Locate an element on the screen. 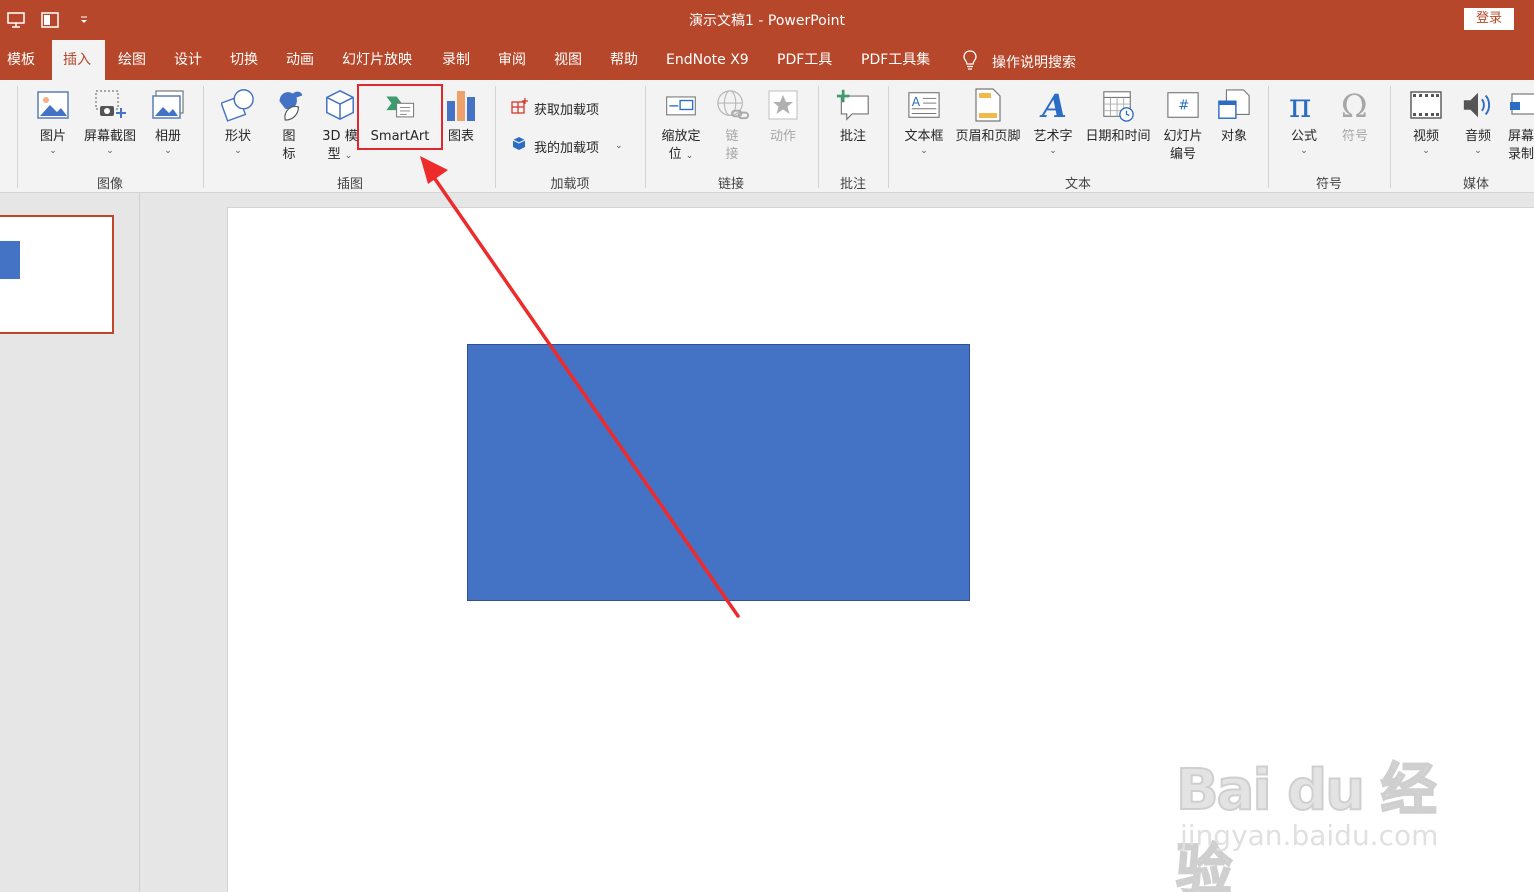  date-time-label: 日期和时间 is located at coordinates (1118, 136).